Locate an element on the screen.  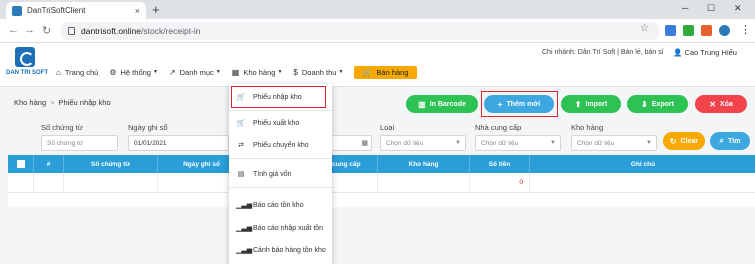
supplier-select: Chọn dữ liệu ▼ is located at coordinates (518, 143).